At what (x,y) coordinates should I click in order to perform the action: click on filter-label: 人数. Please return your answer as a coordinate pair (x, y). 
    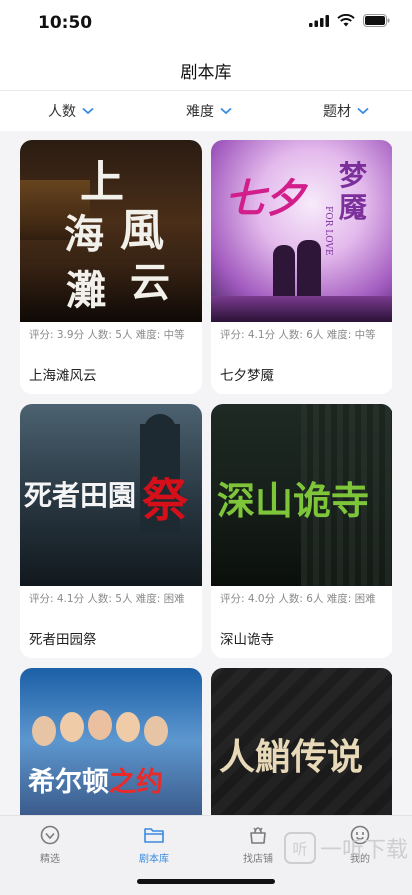
    Looking at the image, I should click on (62, 112).